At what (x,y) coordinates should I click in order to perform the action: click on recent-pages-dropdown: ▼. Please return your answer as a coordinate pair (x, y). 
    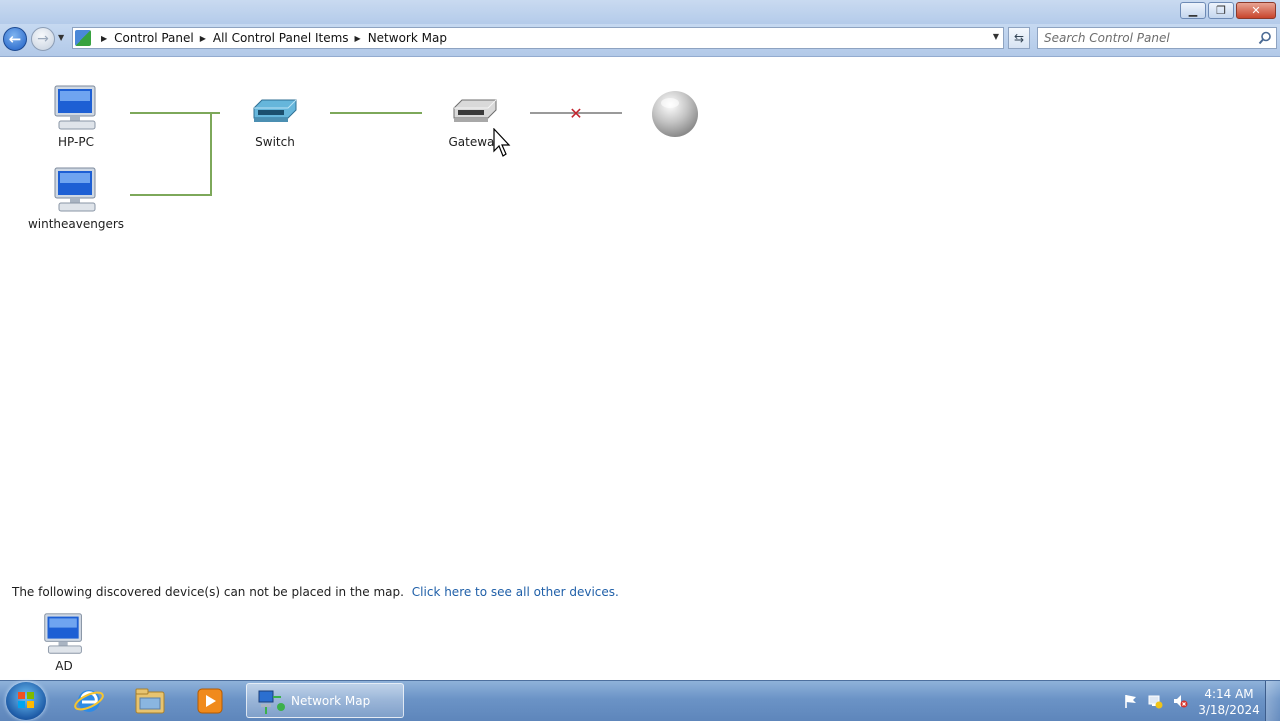
    Looking at the image, I should click on (61, 37).